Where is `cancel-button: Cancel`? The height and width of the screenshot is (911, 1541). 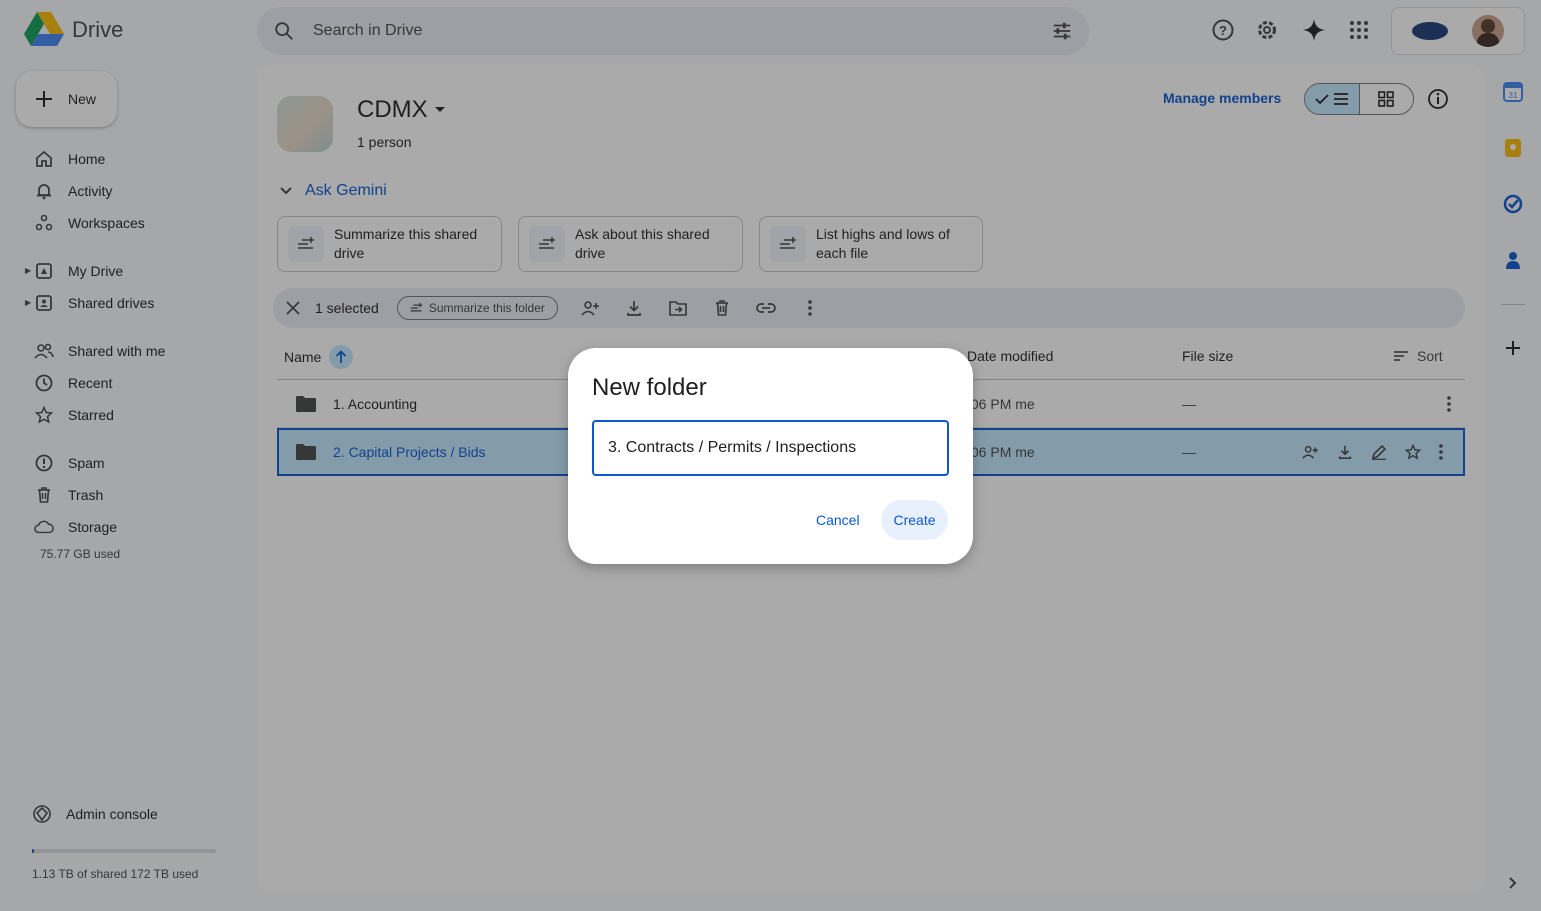
cancel-button: Cancel is located at coordinates (838, 520).